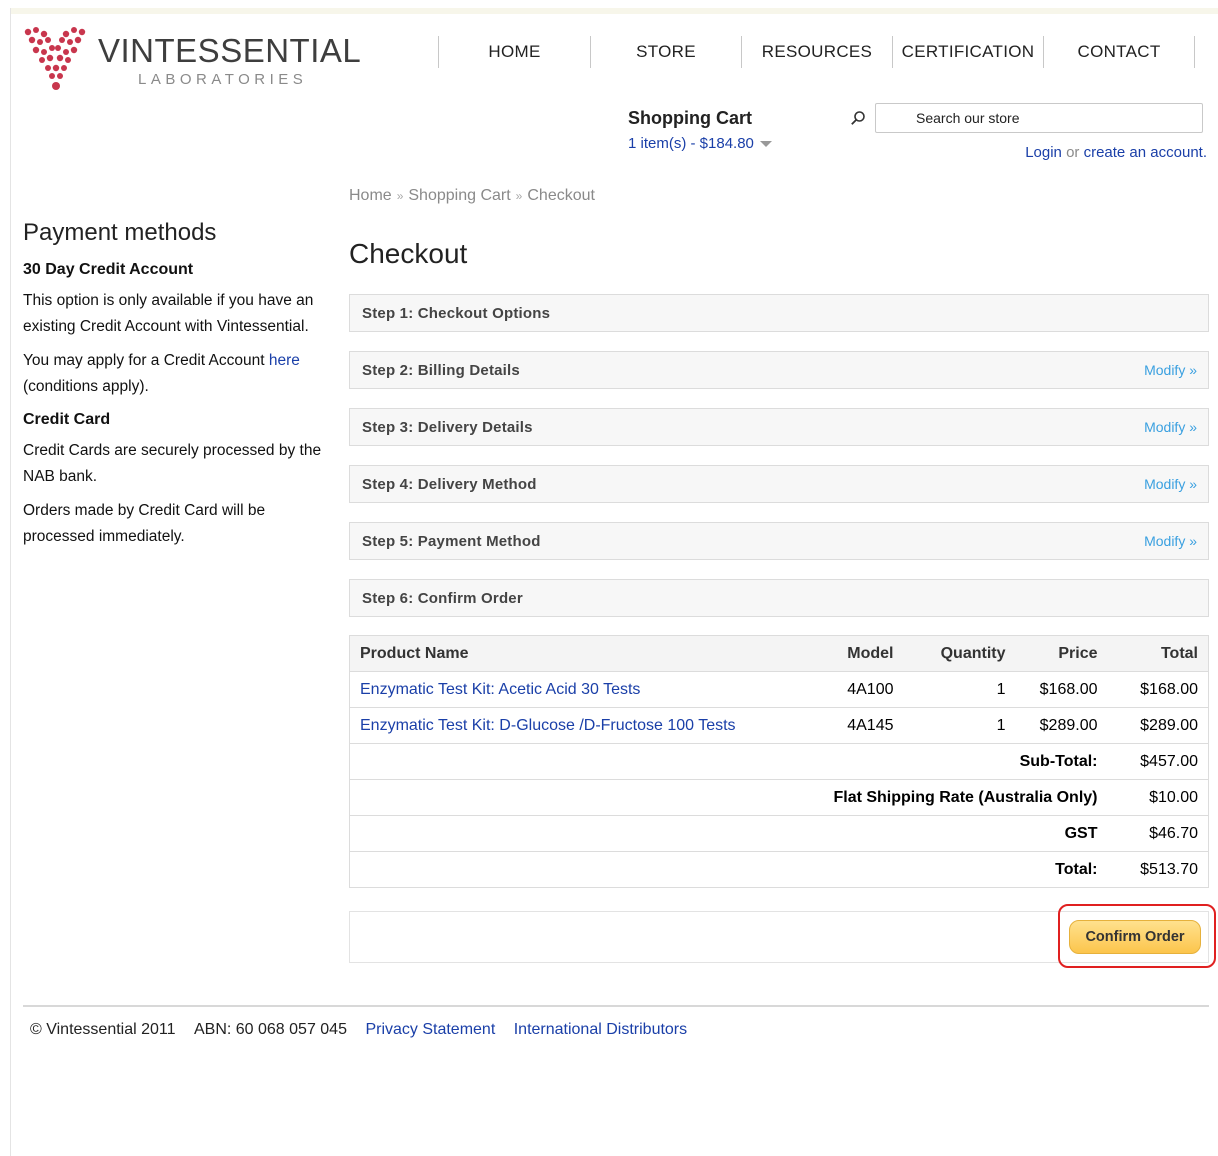 The image size is (1218, 1156). Describe the element at coordinates (1061, 689) in the screenshot. I see `price-cell: $168.00` at that location.